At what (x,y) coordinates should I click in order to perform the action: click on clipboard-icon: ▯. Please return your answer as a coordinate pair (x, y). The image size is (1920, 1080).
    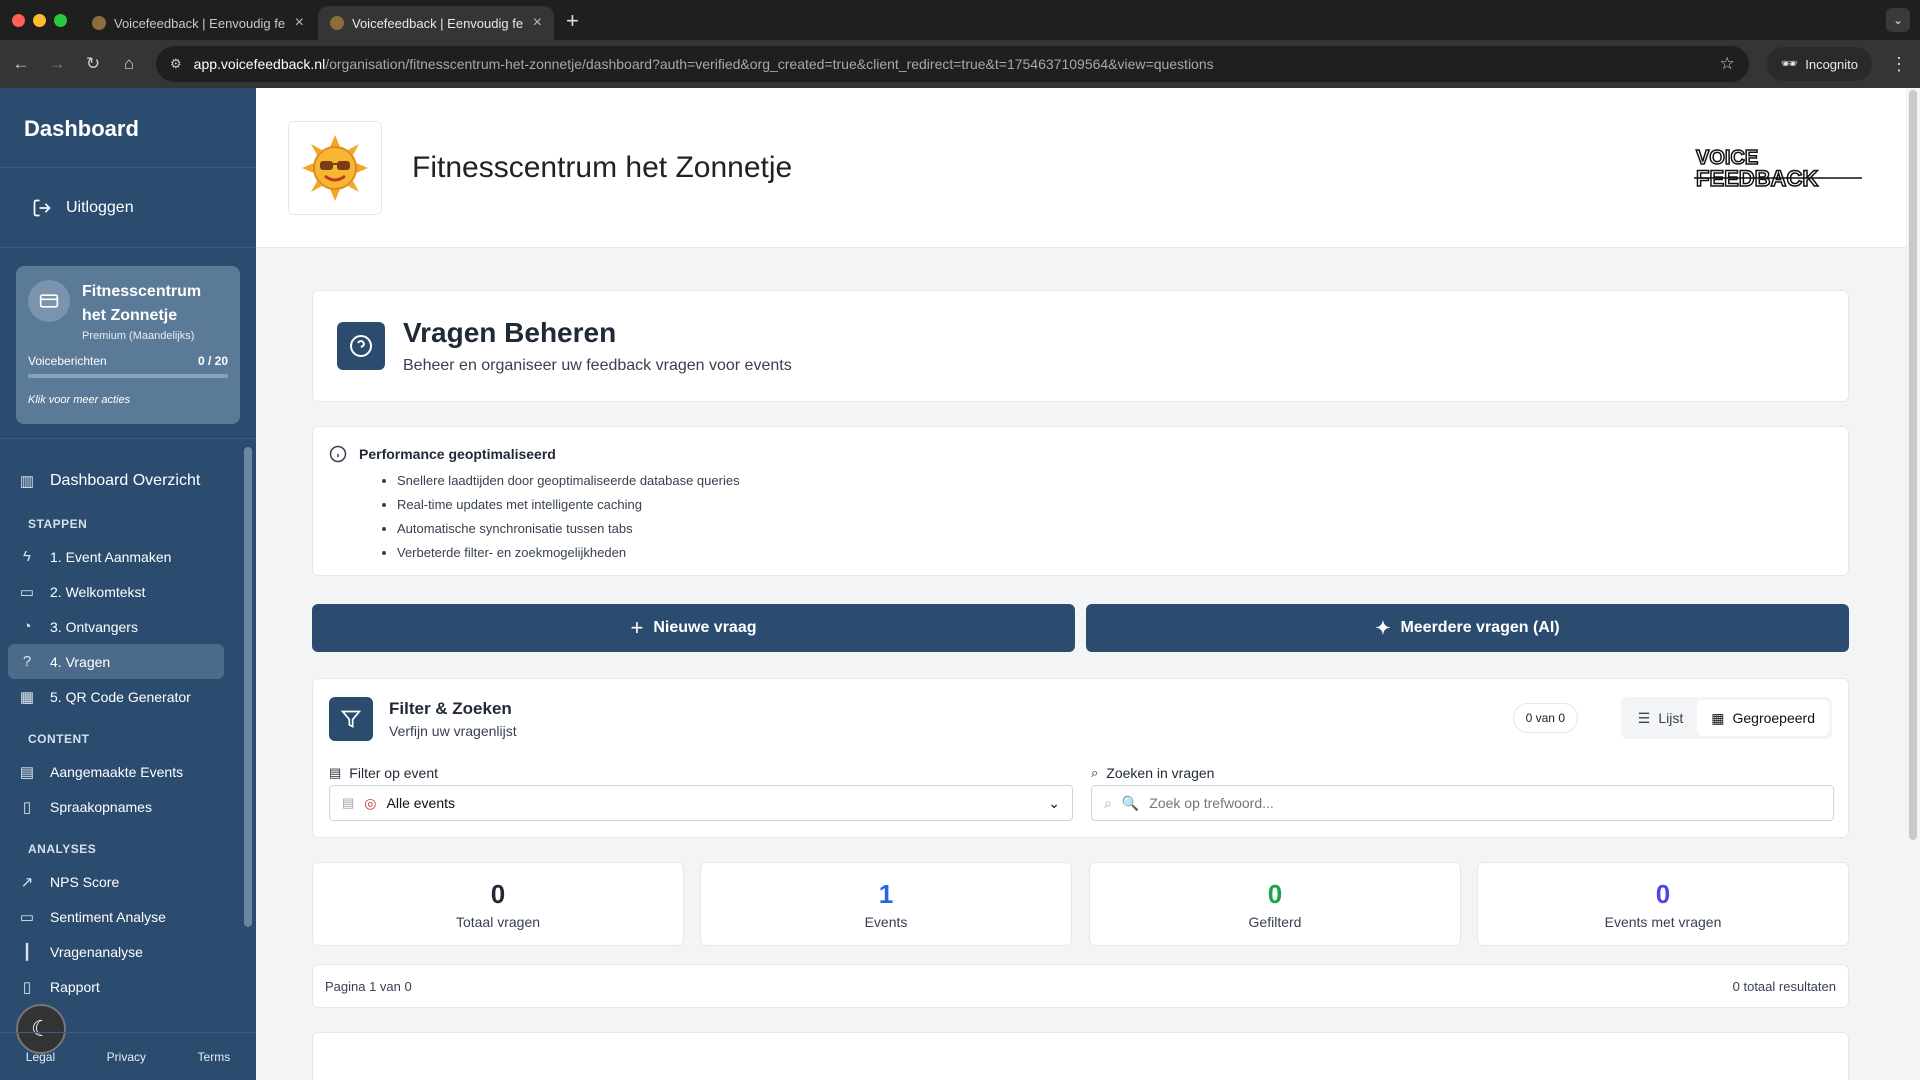
    Looking at the image, I should click on (27, 987).